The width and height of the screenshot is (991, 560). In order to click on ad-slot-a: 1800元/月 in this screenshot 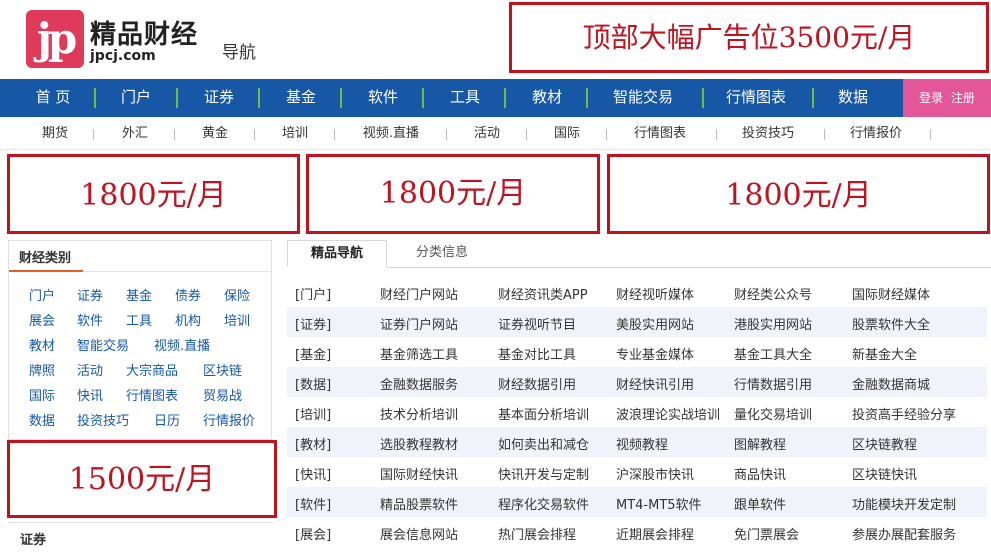, I will do `click(153, 194)`.